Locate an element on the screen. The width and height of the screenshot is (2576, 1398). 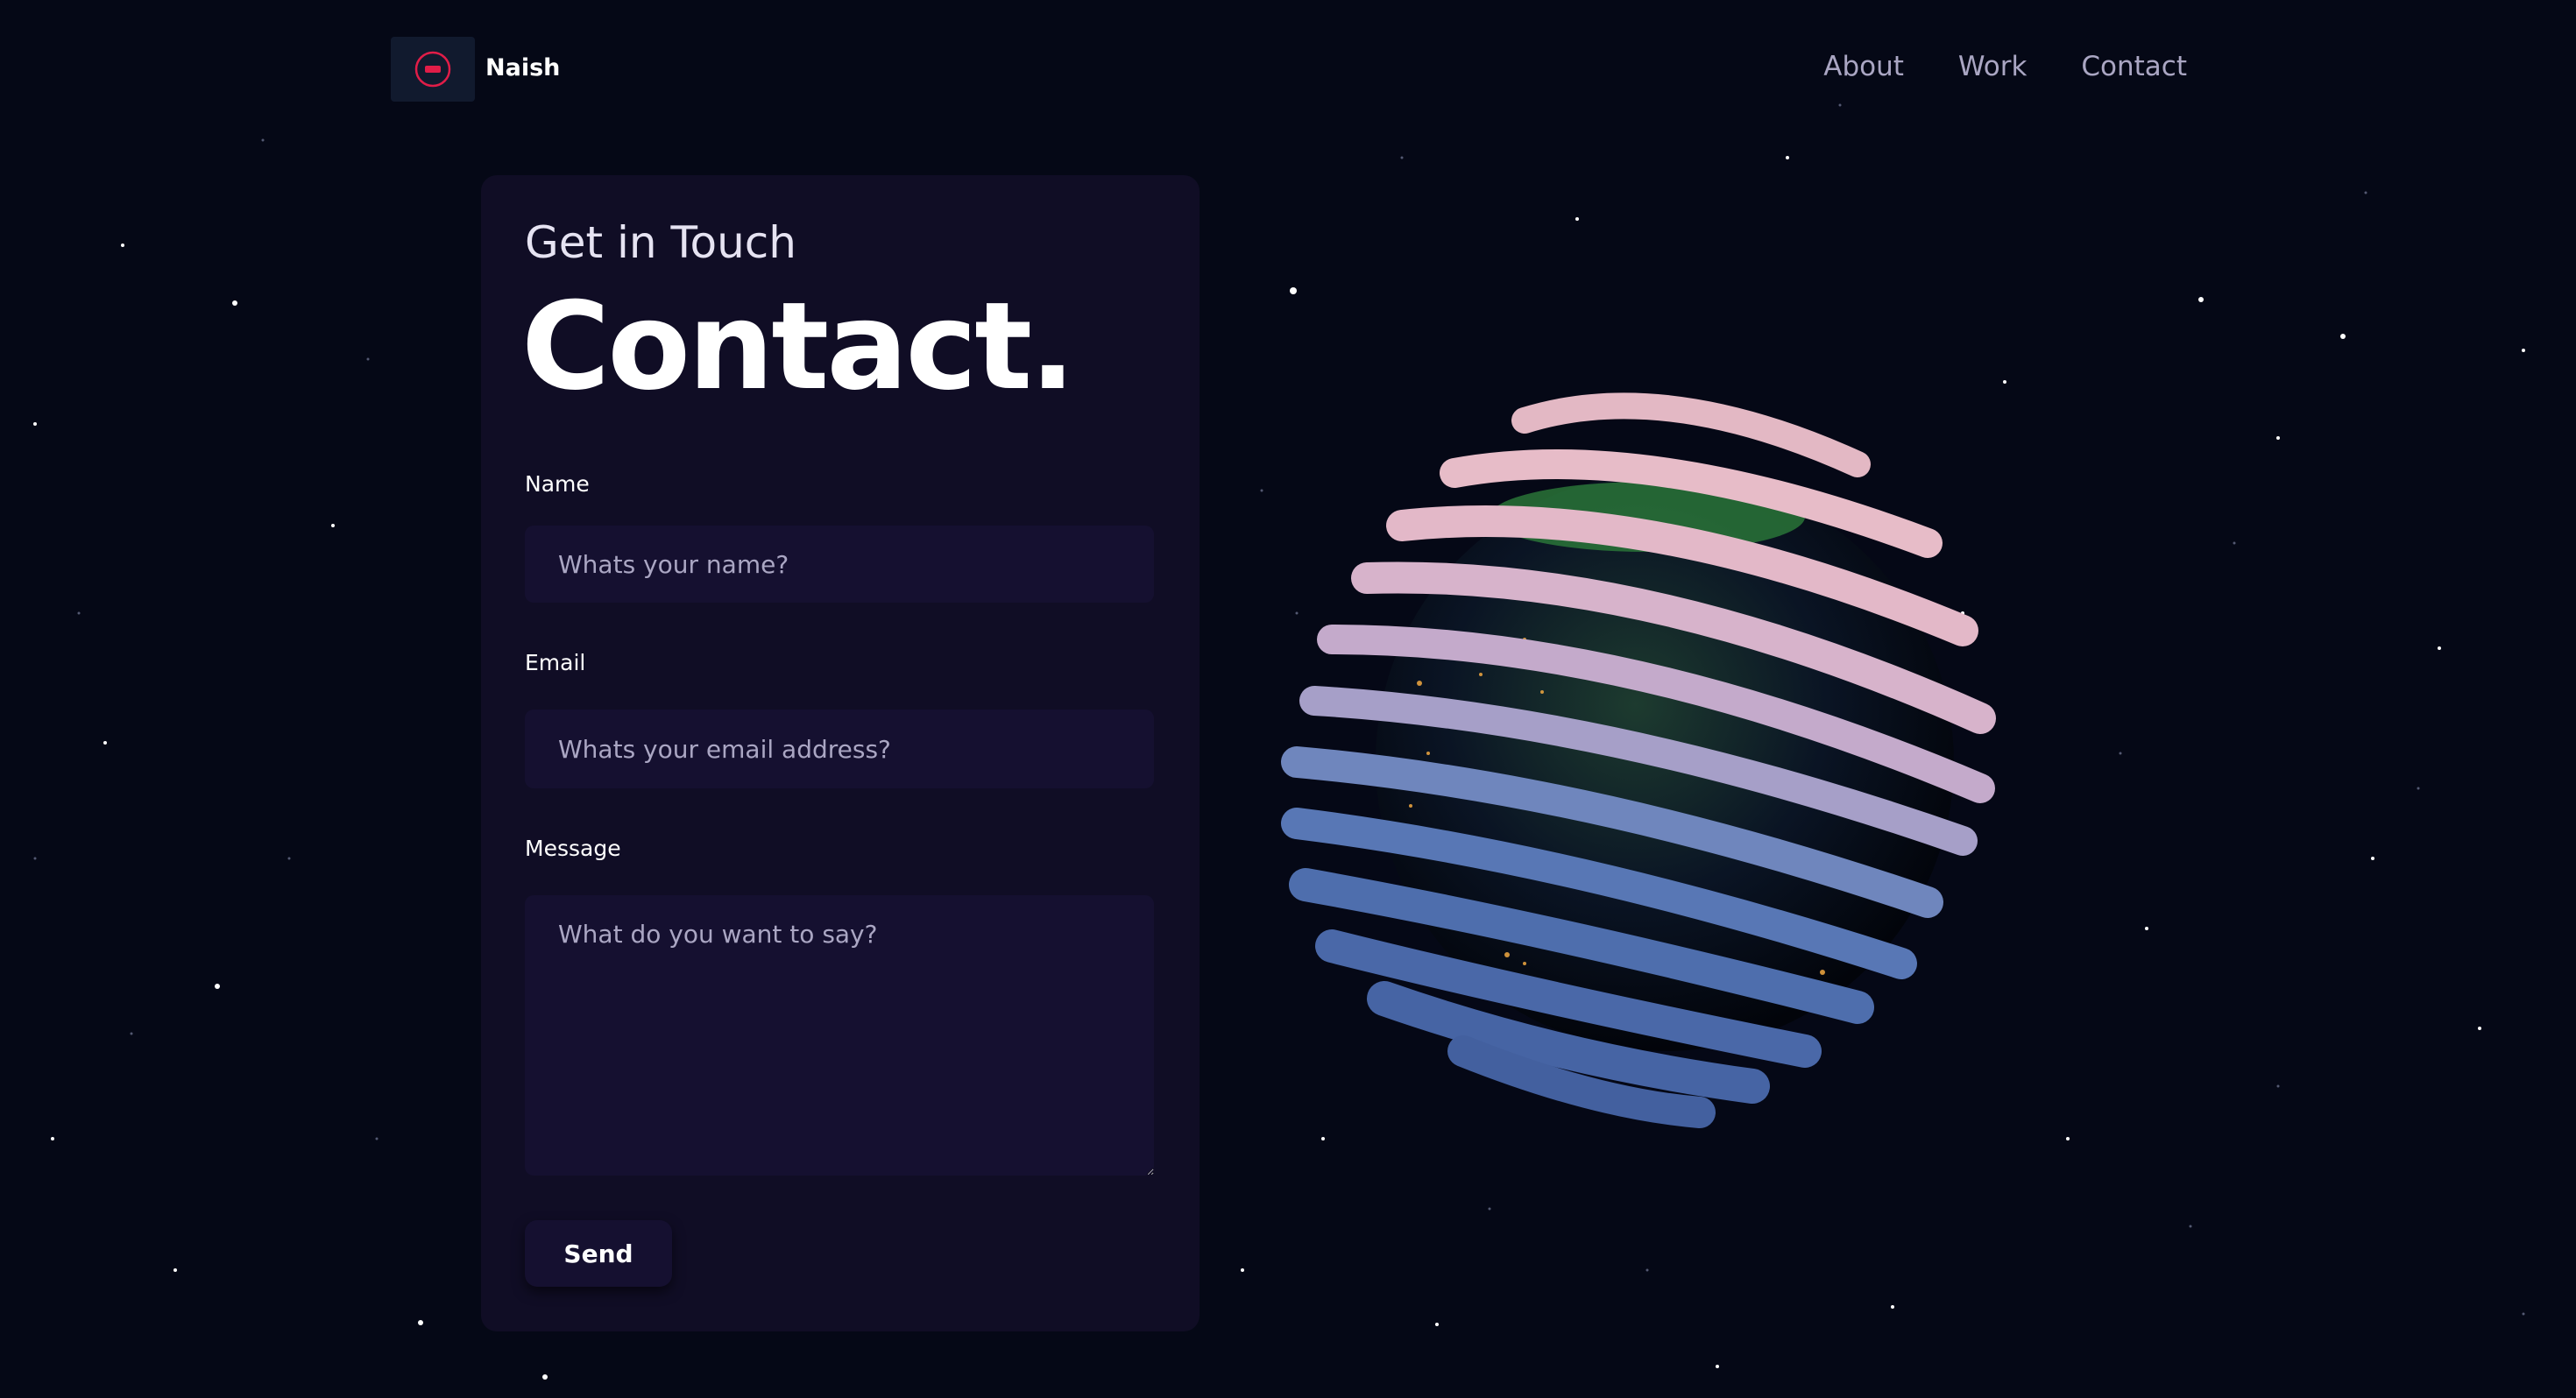
nav-link-work: Work is located at coordinates (1993, 66).